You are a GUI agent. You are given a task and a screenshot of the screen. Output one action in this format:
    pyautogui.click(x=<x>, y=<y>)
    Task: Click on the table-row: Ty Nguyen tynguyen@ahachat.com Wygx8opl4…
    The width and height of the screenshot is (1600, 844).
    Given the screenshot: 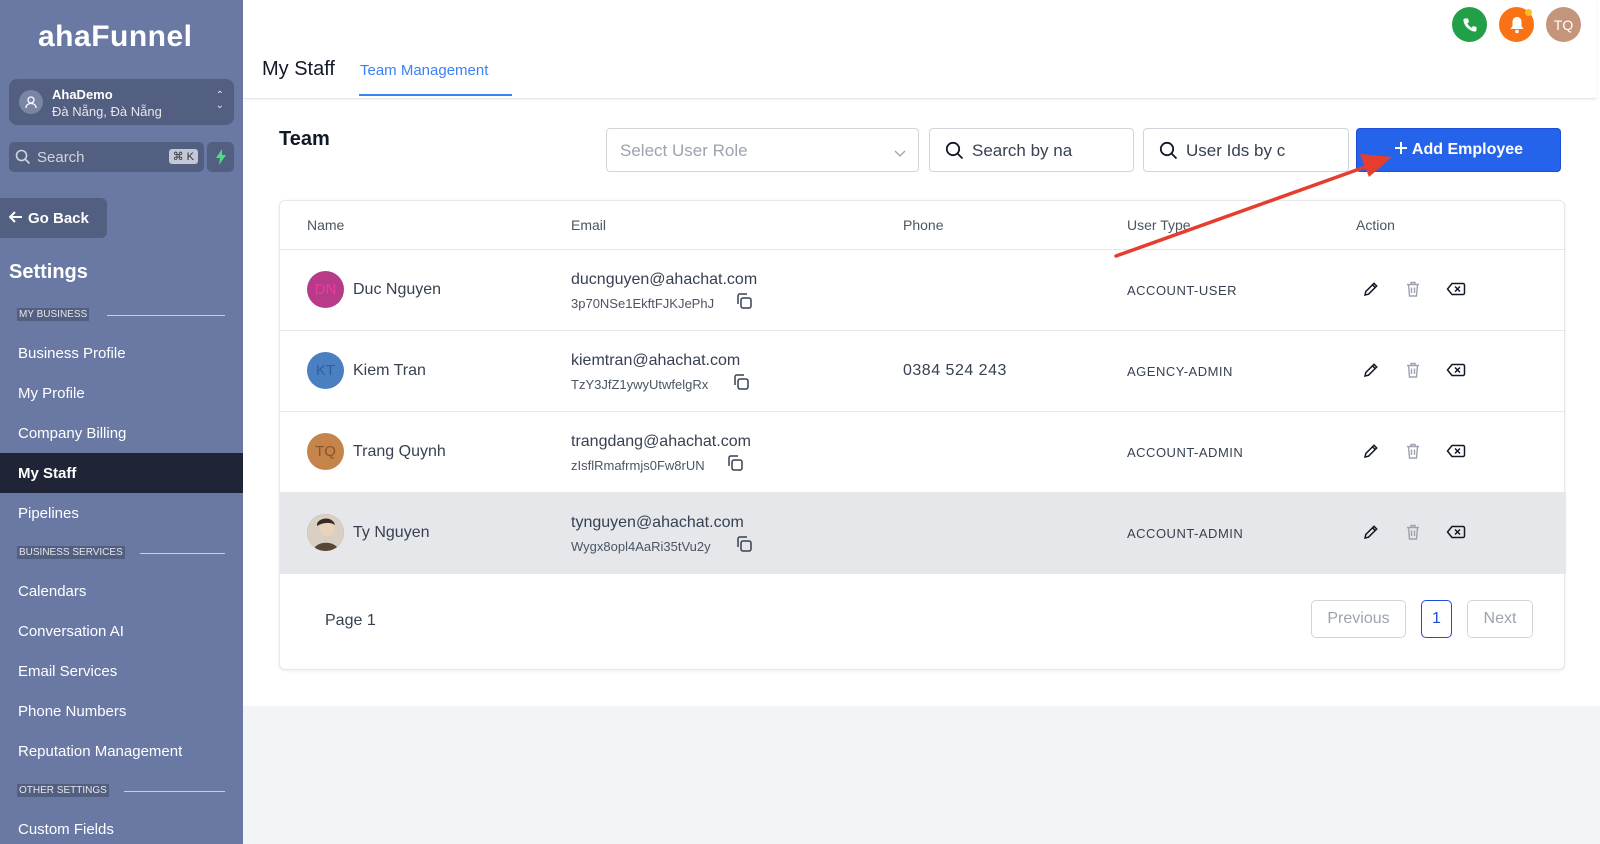 What is the action you would take?
    pyautogui.click(x=923, y=533)
    